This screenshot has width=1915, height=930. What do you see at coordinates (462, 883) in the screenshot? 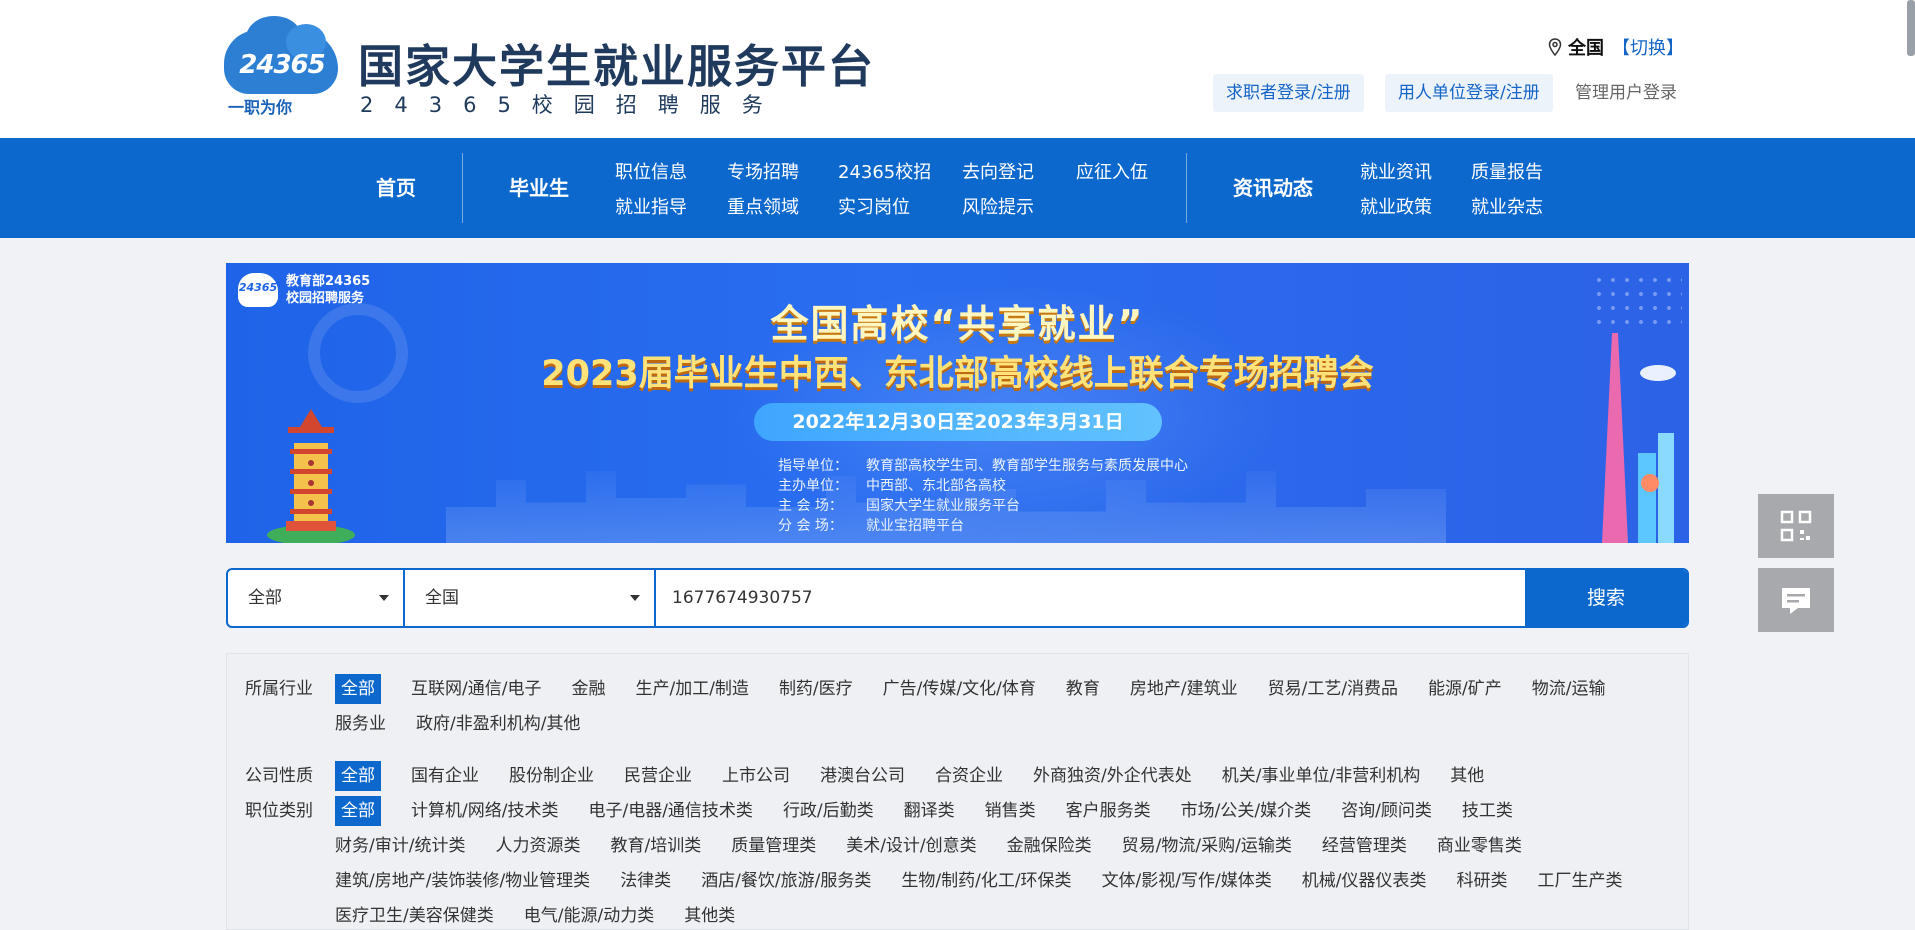
I see `filter-option: 建筑/房地产/装饰装修/物业管理类` at bounding box center [462, 883].